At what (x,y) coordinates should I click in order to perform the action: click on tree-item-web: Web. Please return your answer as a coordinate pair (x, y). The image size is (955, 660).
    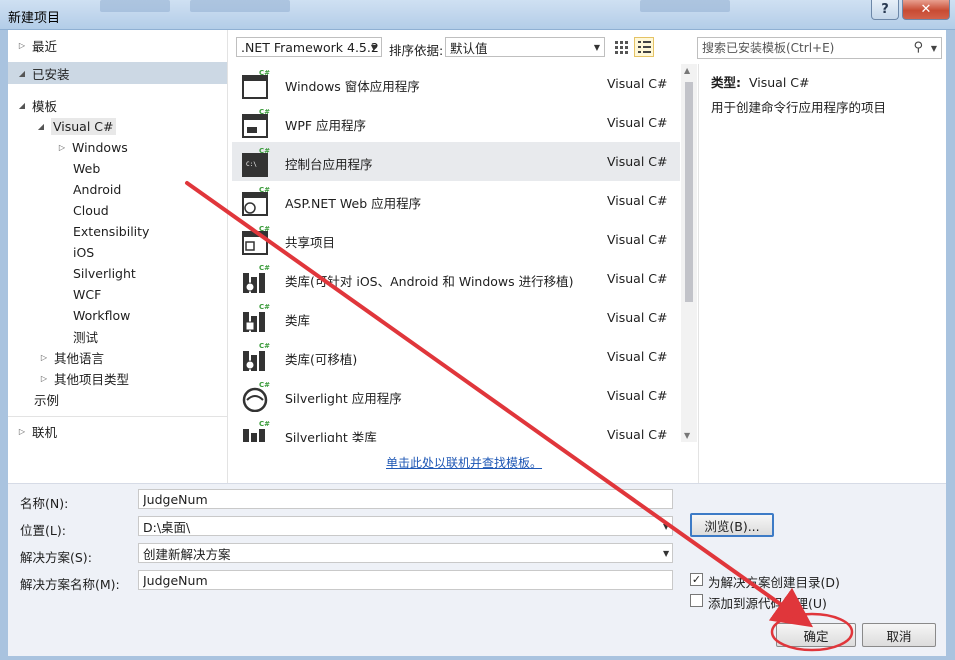
    Looking at the image, I should click on (86, 168).